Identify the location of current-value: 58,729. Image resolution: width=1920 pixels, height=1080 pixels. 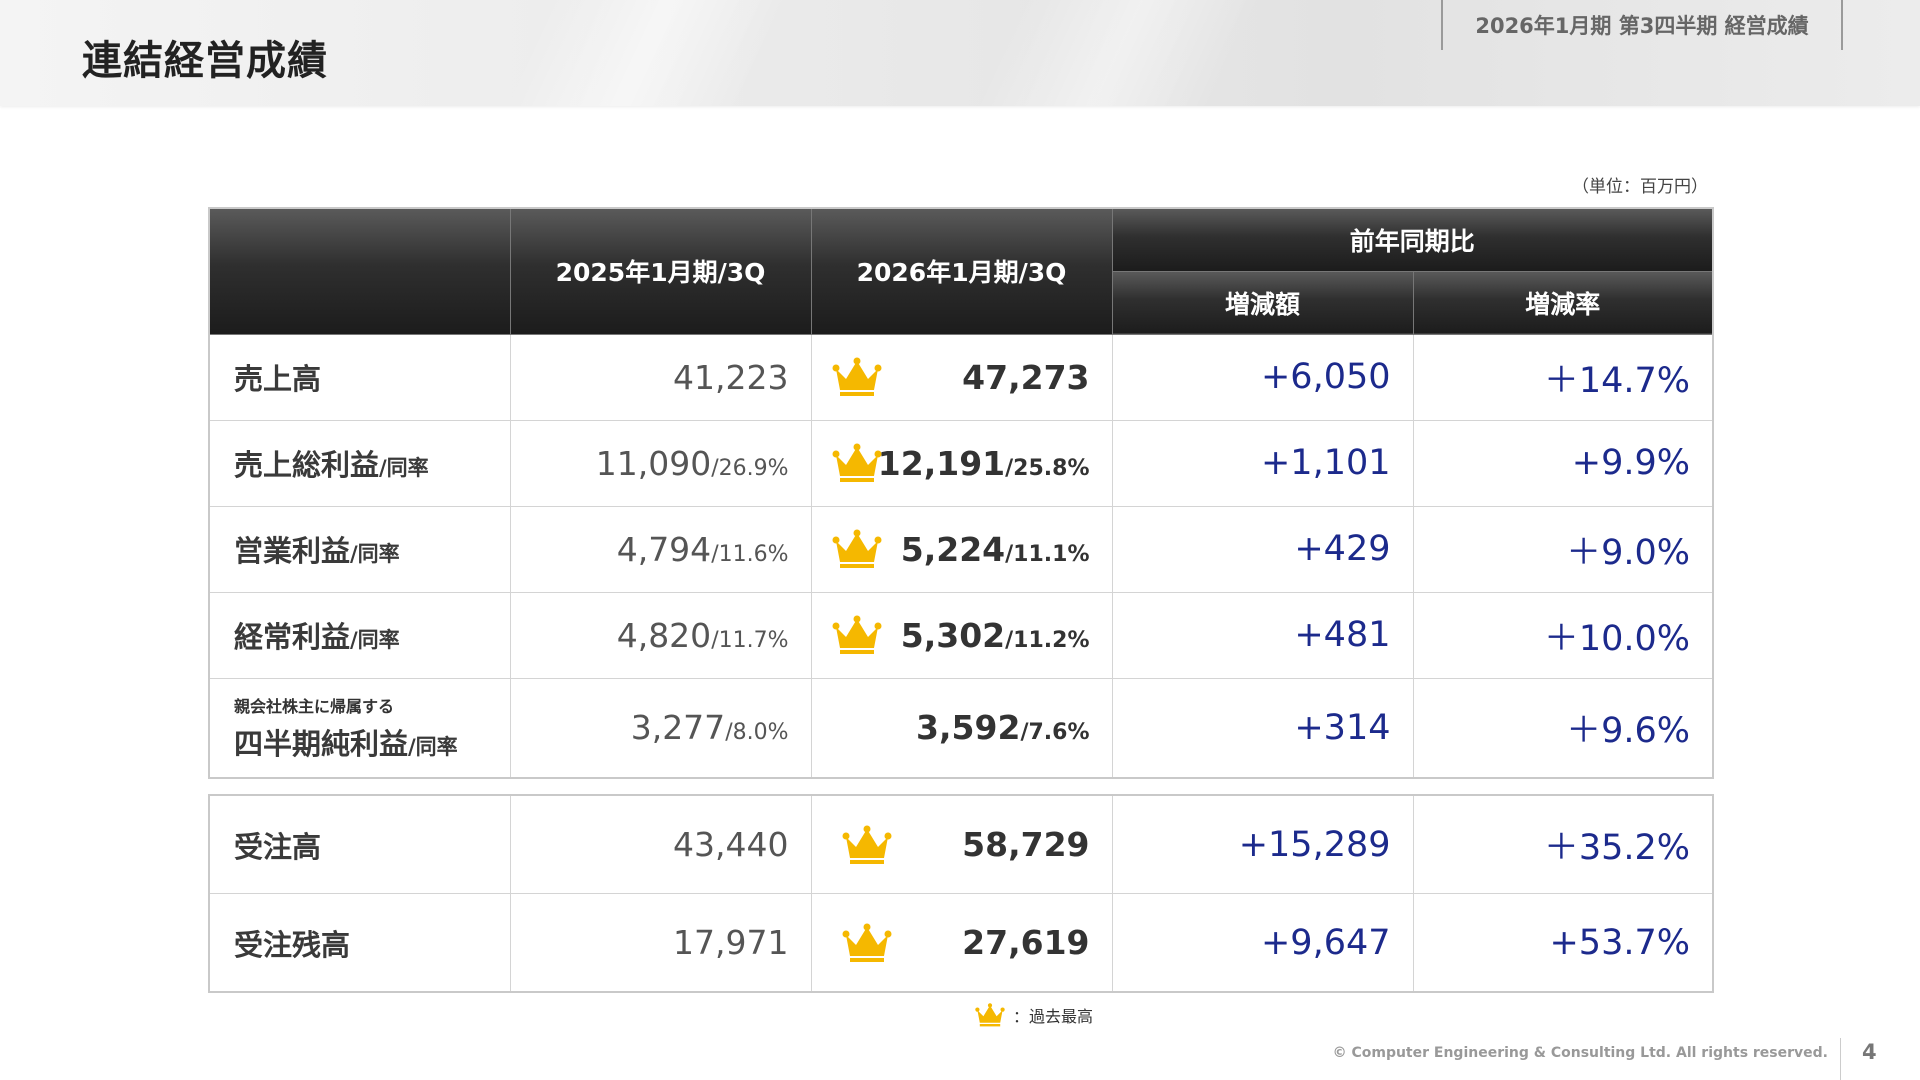
(961, 844).